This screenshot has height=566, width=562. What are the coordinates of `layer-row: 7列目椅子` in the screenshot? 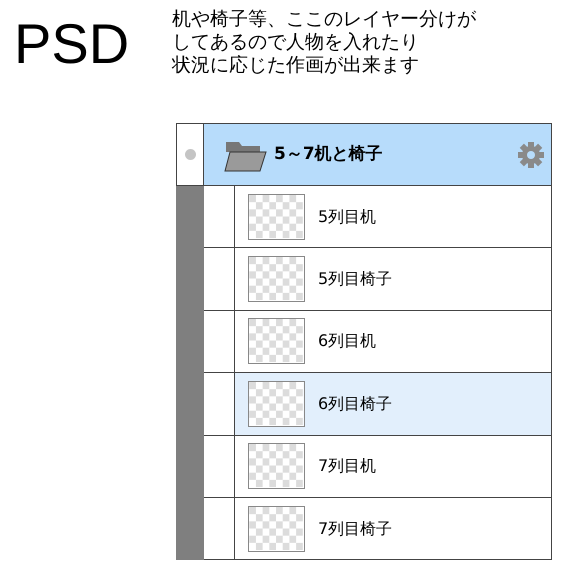 It's located at (393, 529).